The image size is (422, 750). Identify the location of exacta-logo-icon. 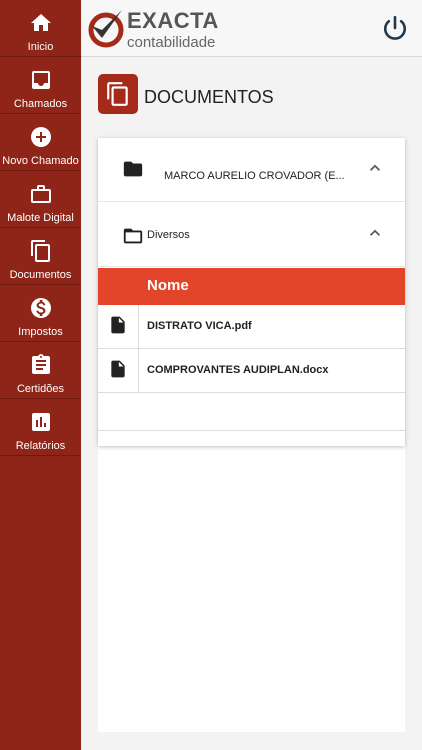
(106, 29).